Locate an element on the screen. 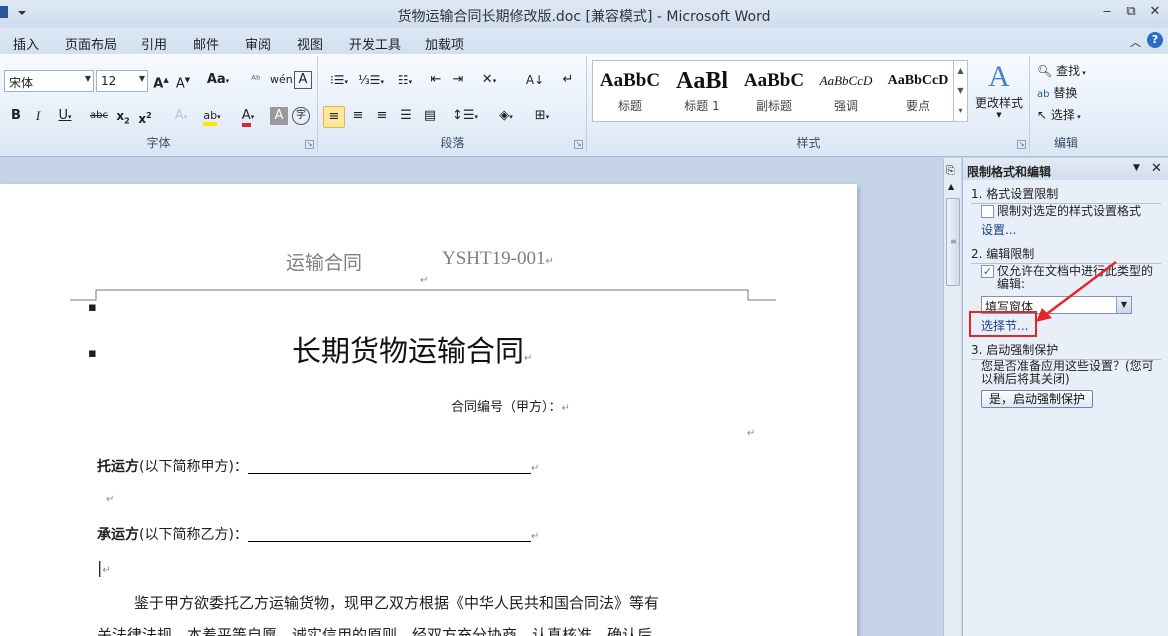  borders-icon: ⊞▾ is located at coordinates (542, 117).